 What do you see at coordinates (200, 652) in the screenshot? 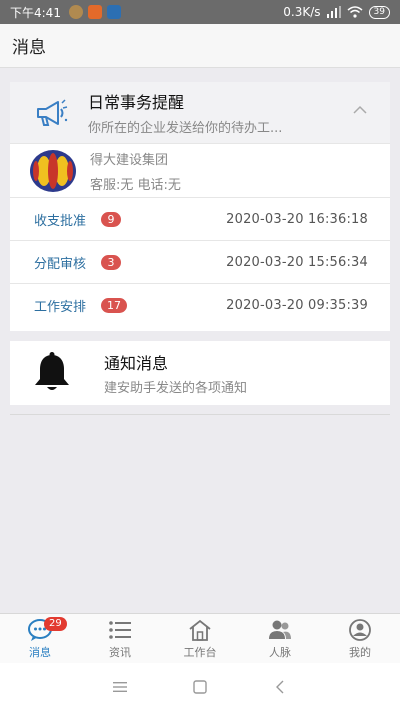
I see `tab-label: 工作台` at bounding box center [200, 652].